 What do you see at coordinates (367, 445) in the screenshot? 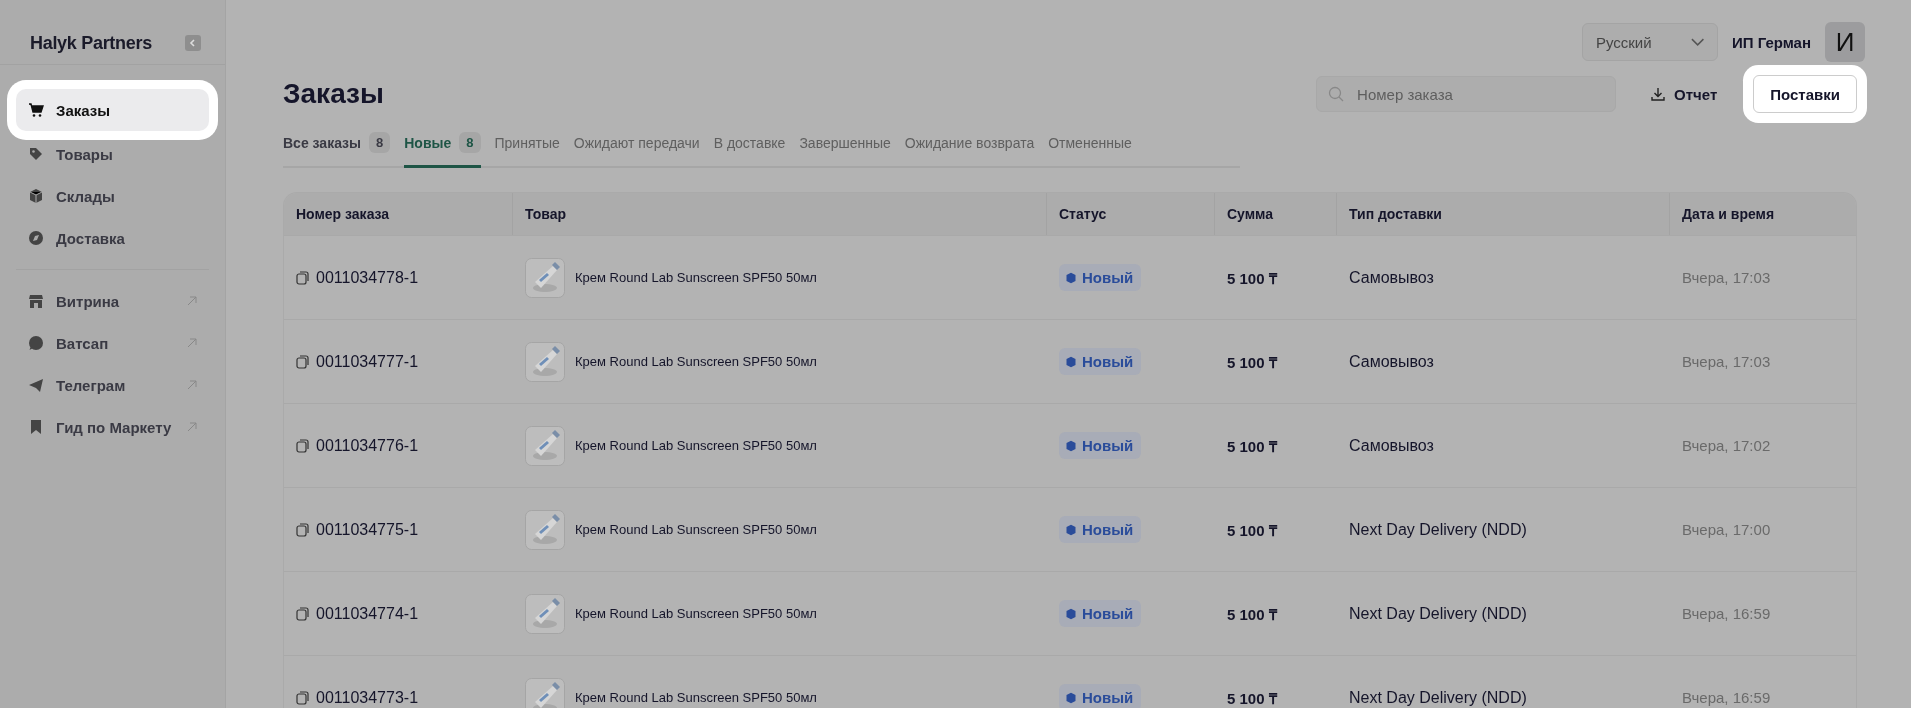
I see `order-number: 0011034776-1` at bounding box center [367, 445].